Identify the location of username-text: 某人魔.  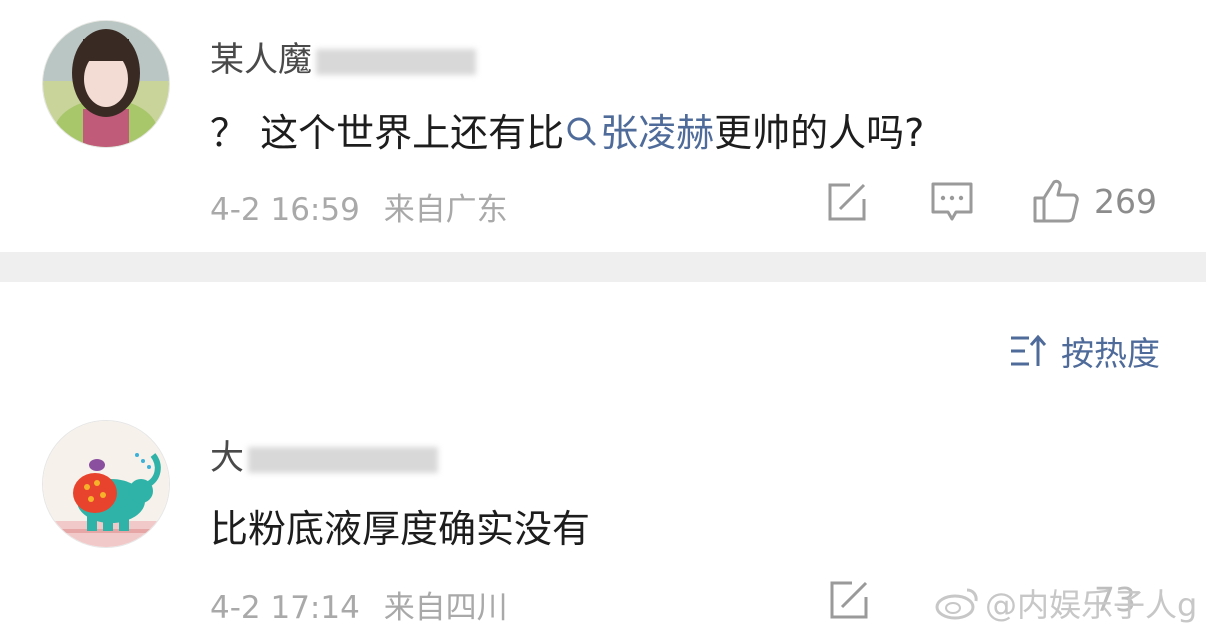
(261, 60).